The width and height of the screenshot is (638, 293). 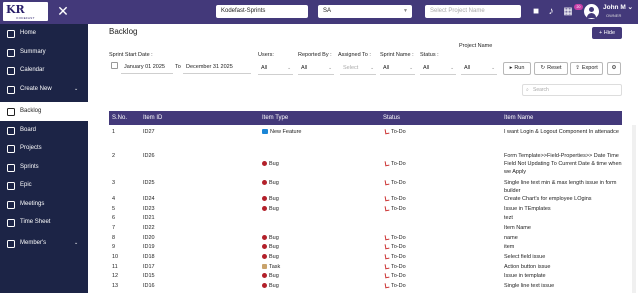 I want to click on sidebar-item-sprints: Sprints, so click(x=44, y=167).